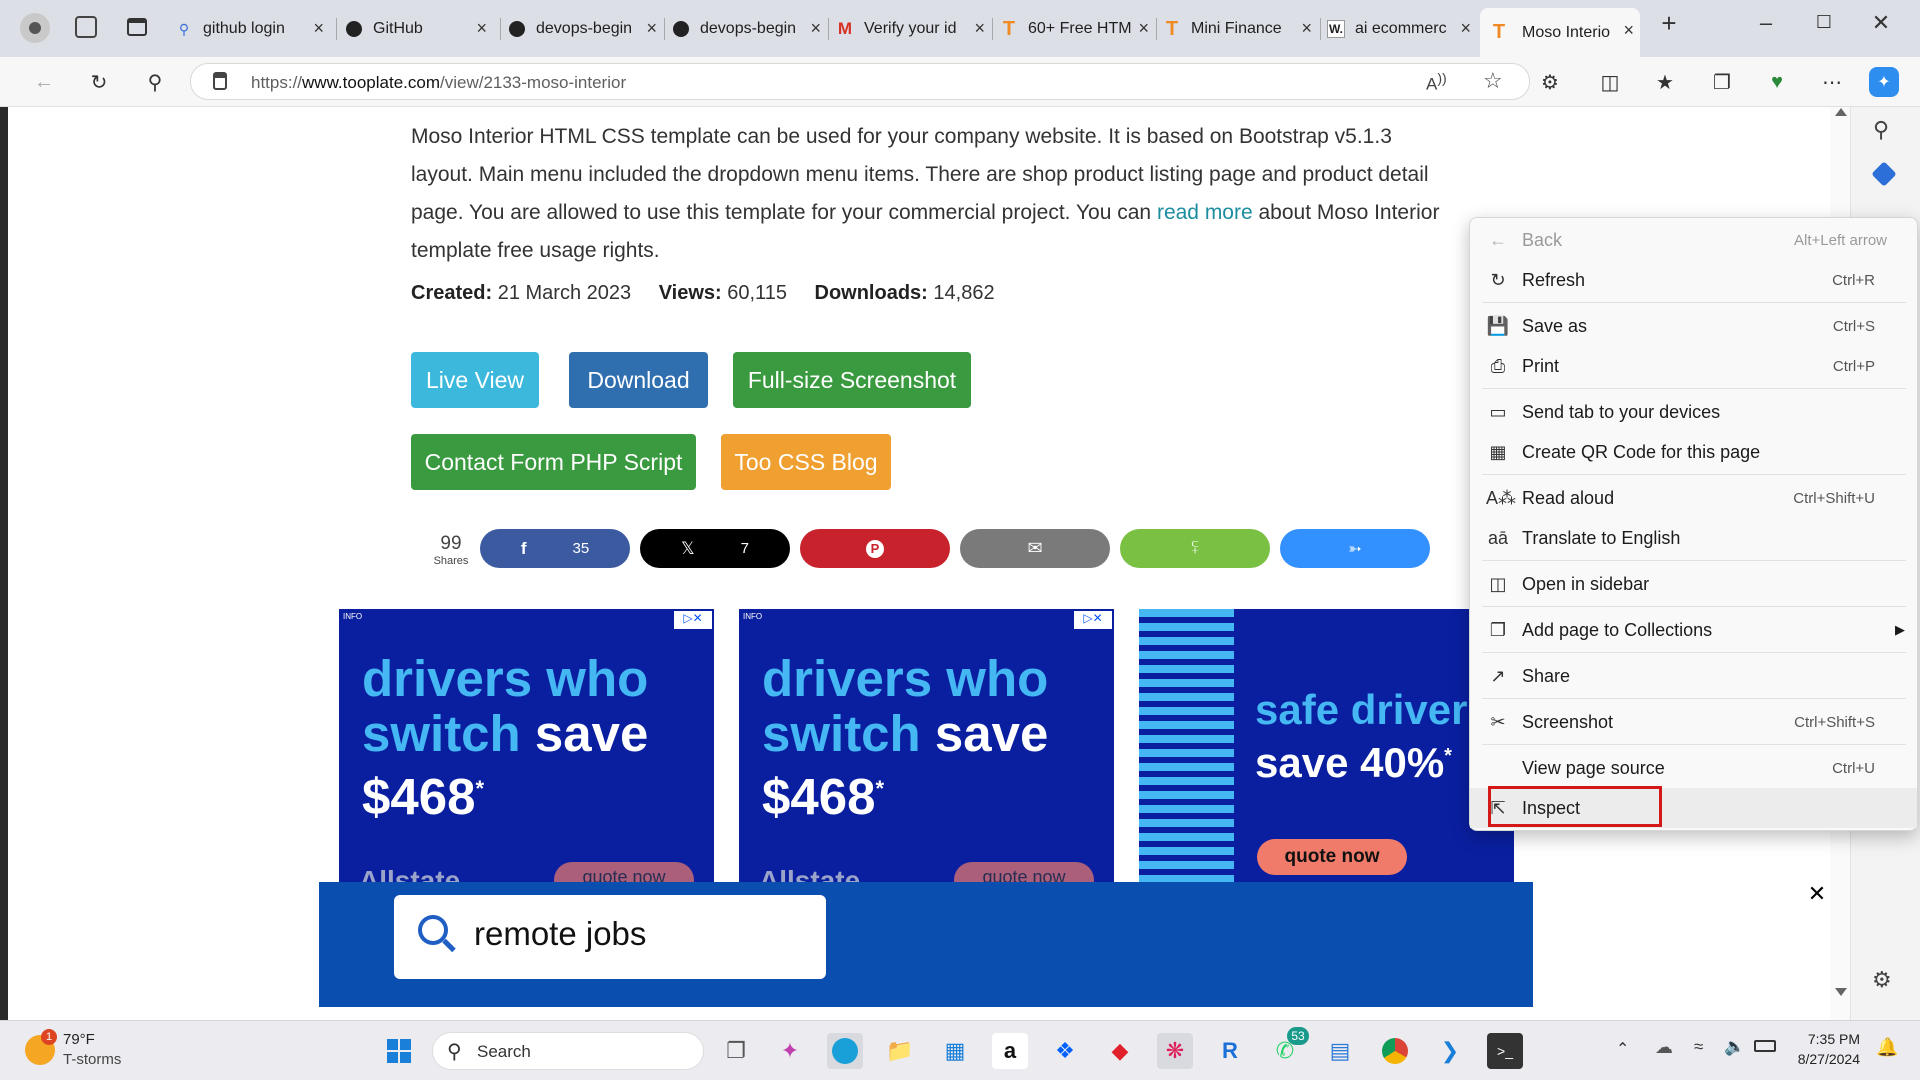 This screenshot has height=1080, width=1920. Describe the element at coordinates (1841, 112) in the screenshot. I see `scroll-up-icon` at that location.